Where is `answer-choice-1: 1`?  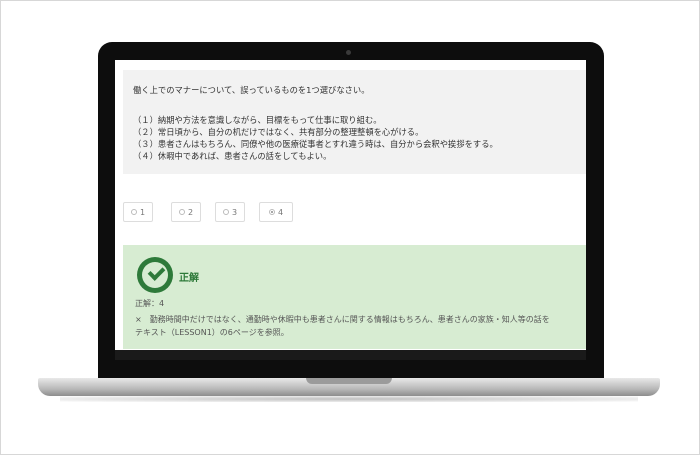 answer-choice-1: 1 is located at coordinates (138, 212).